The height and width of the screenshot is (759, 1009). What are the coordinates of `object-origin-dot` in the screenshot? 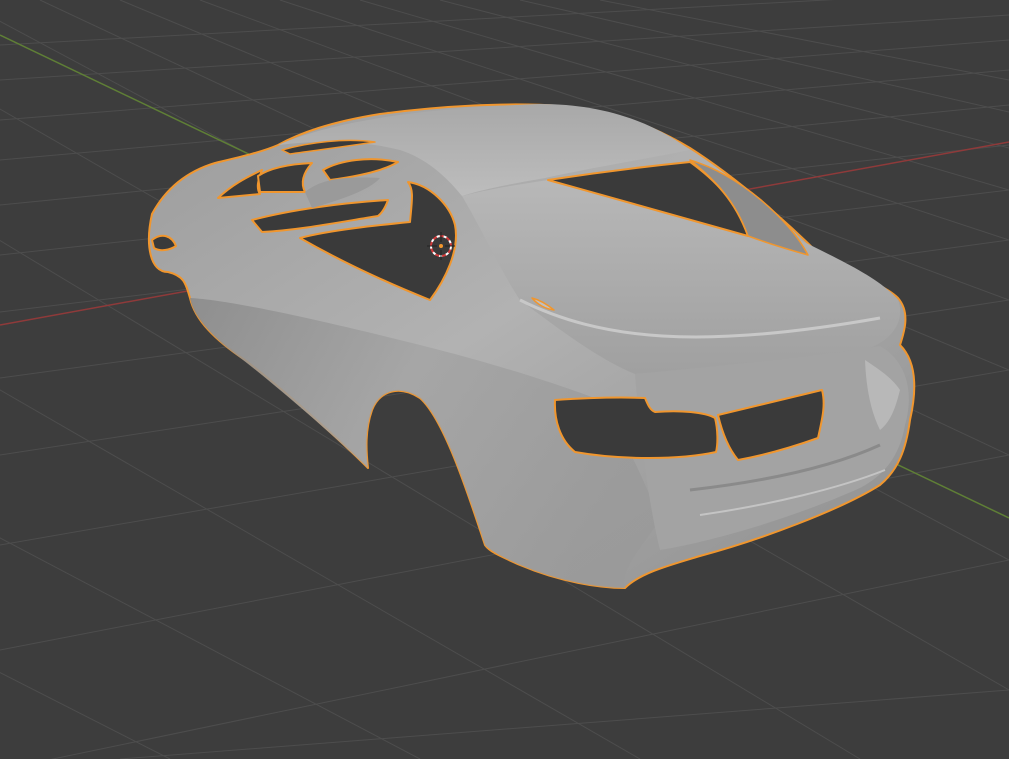 It's located at (441, 246).